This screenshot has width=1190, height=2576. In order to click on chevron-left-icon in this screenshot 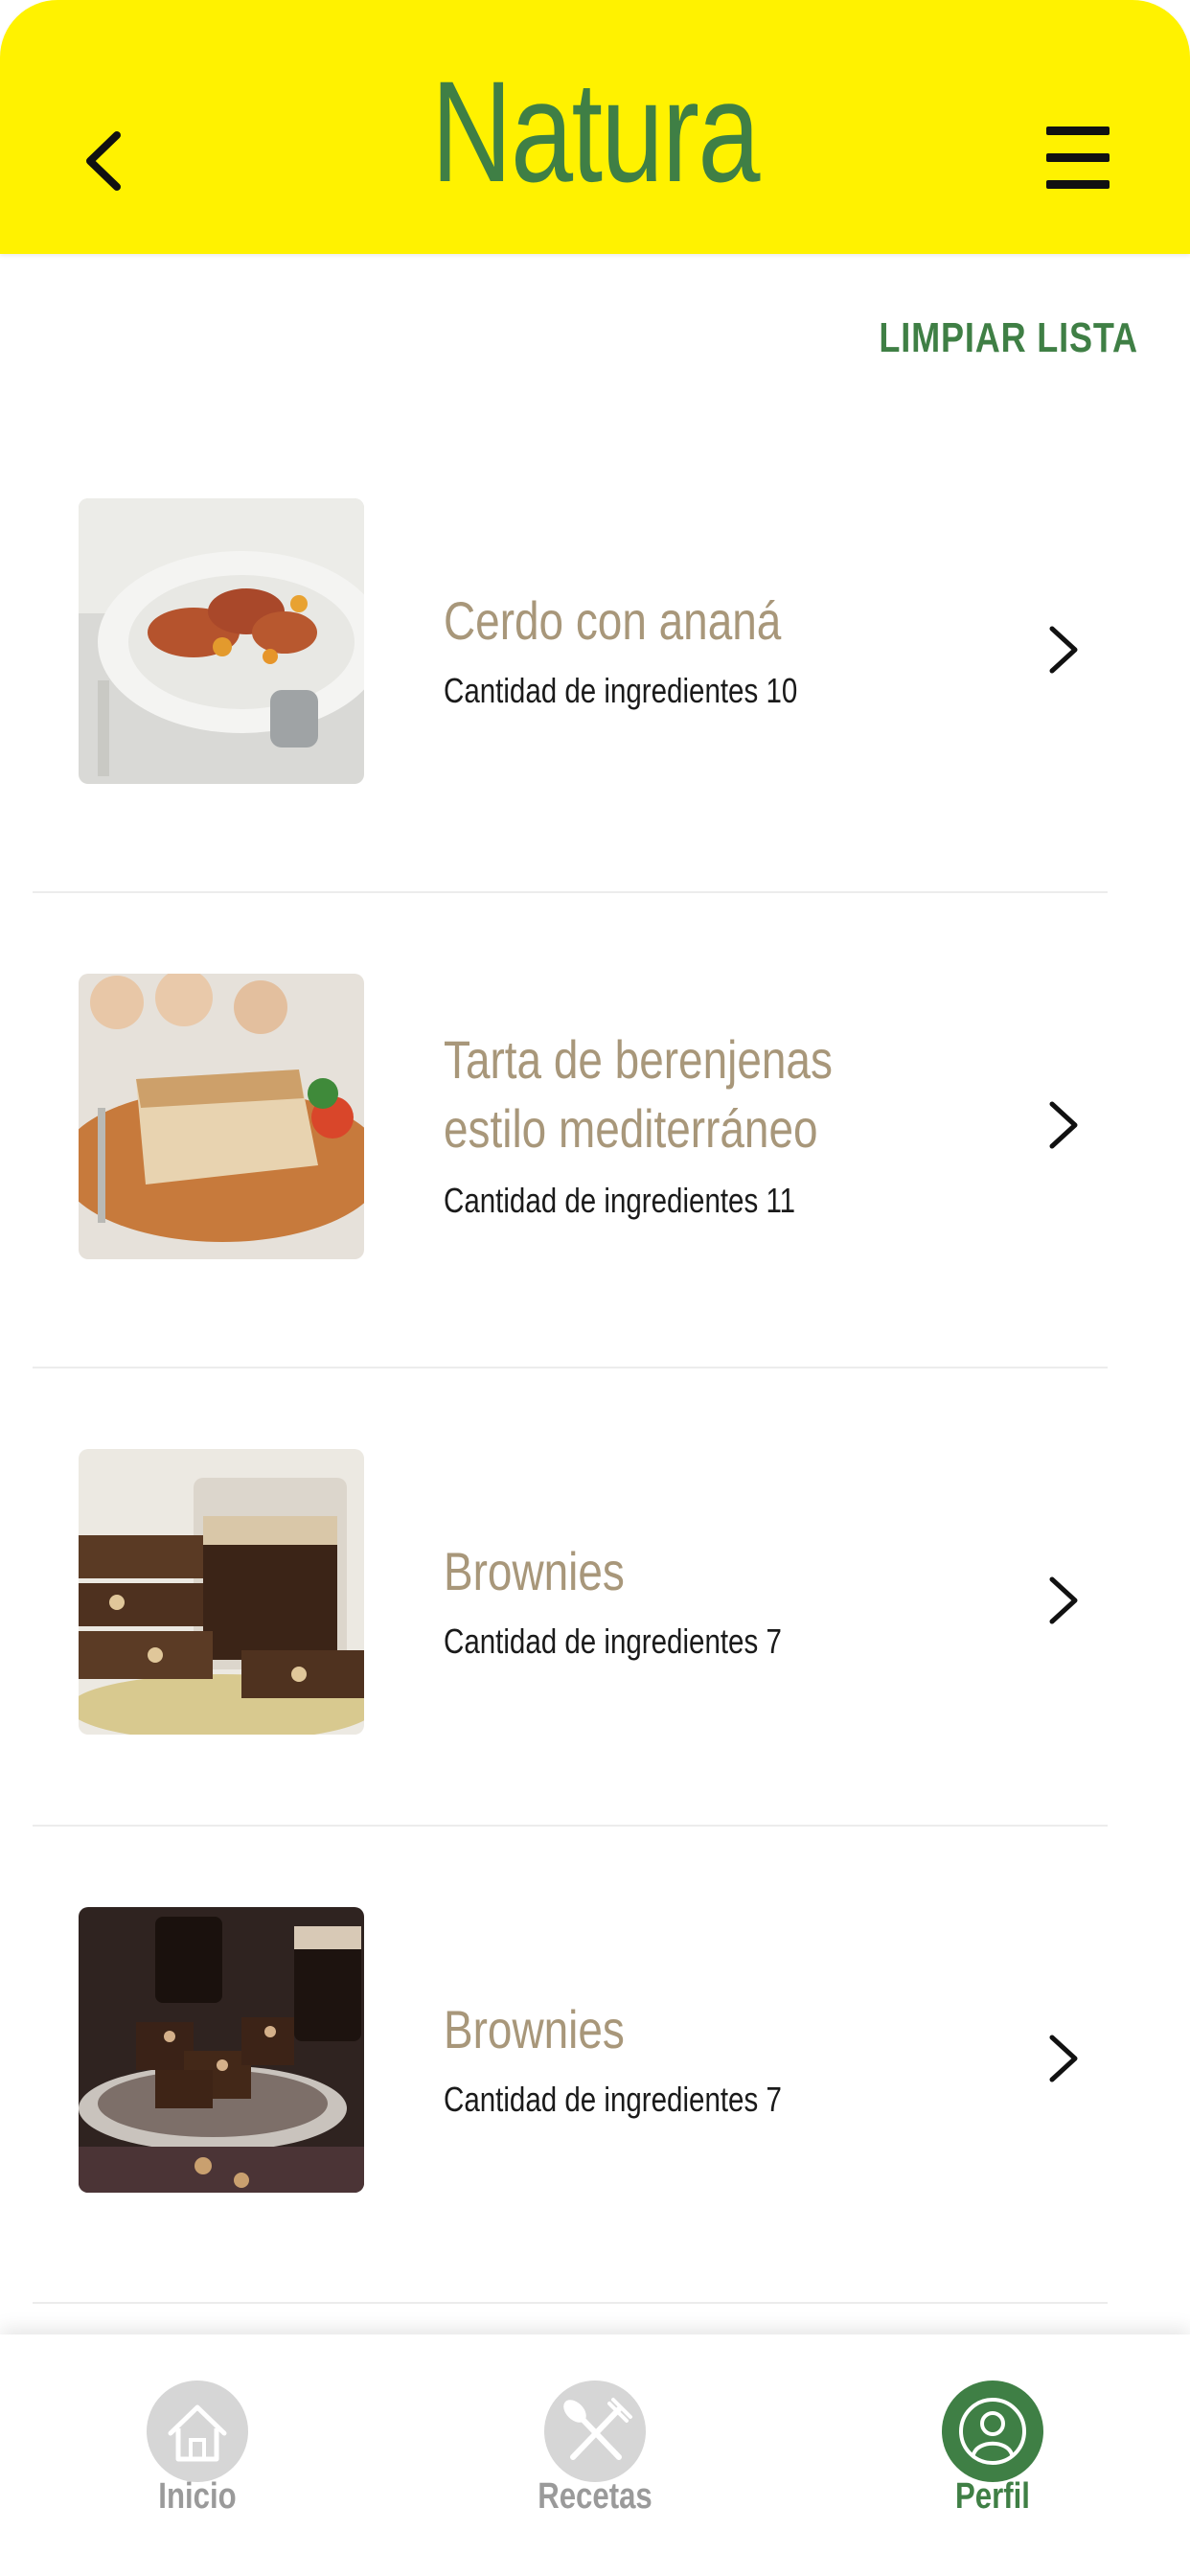, I will do `click(103, 161)`.